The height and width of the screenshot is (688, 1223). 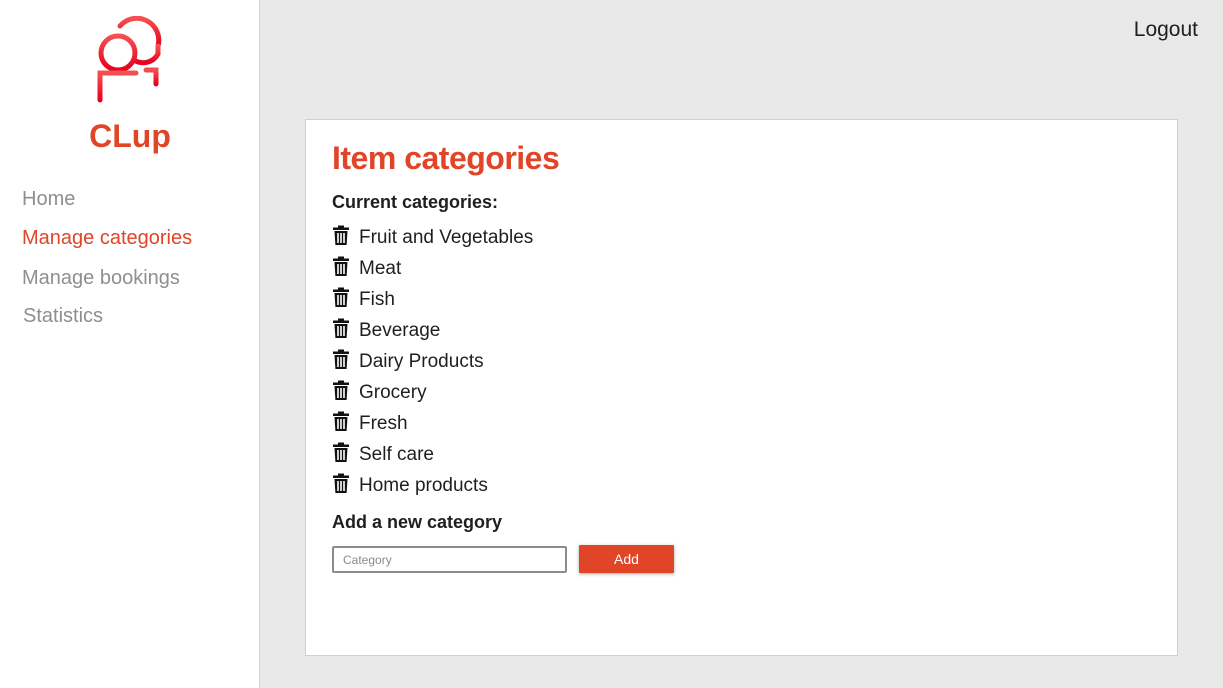 What do you see at coordinates (432, 424) in the screenshot?
I see `category-item: Fresh` at bounding box center [432, 424].